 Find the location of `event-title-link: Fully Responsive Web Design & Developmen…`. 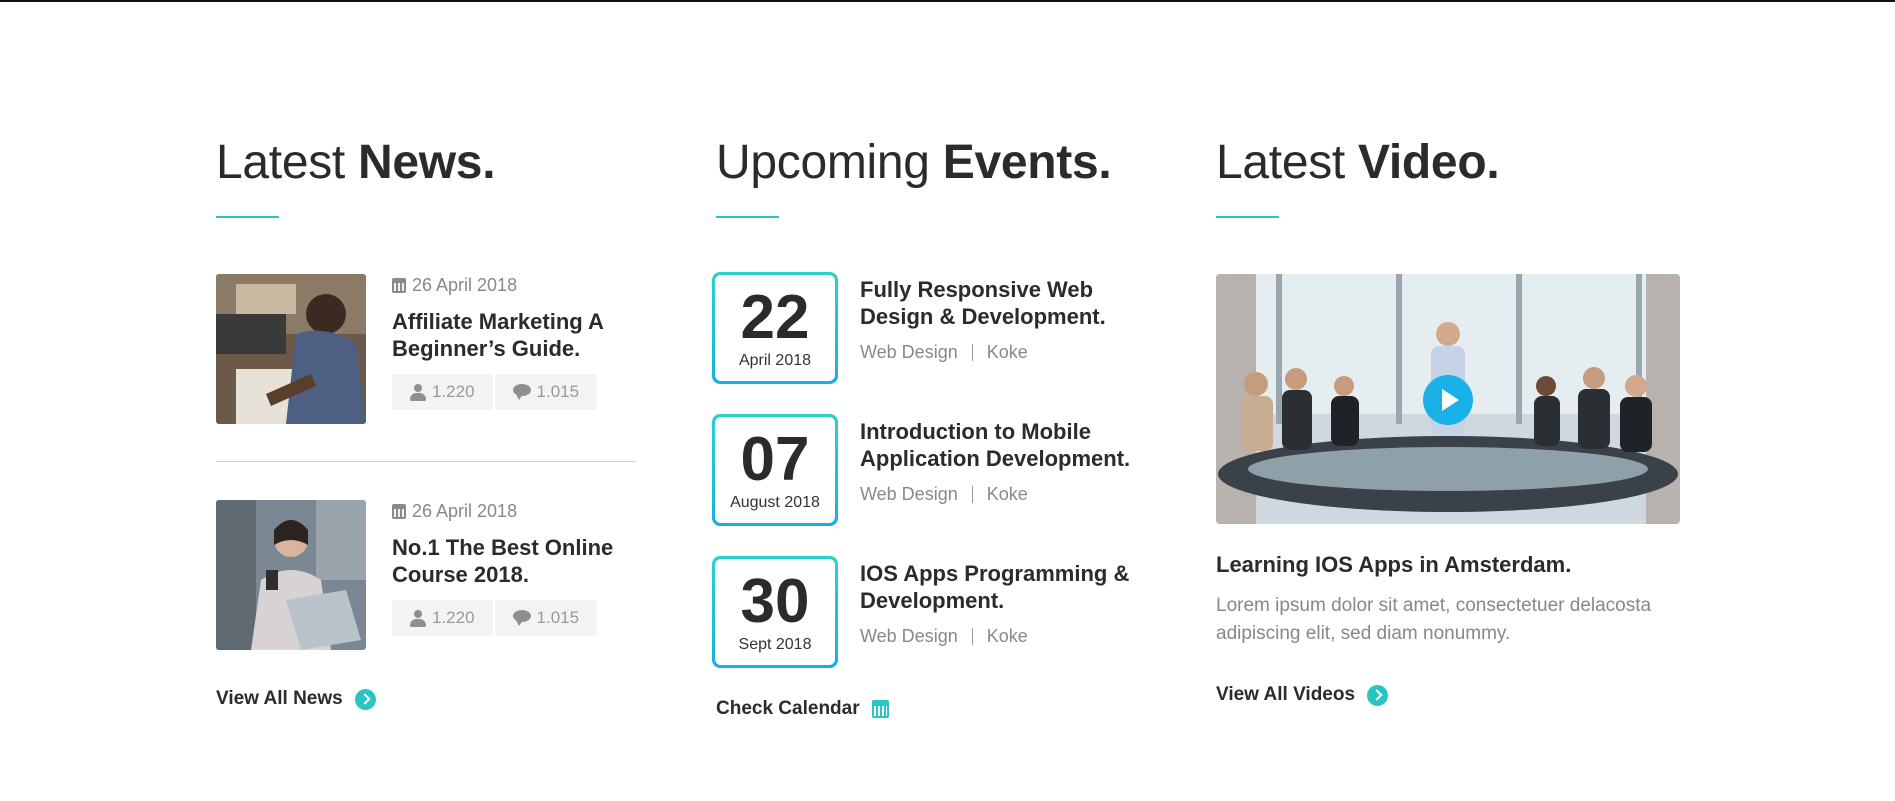

event-title-link: Fully Responsive Web Design & Developmen… is located at coordinates (1005, 303).